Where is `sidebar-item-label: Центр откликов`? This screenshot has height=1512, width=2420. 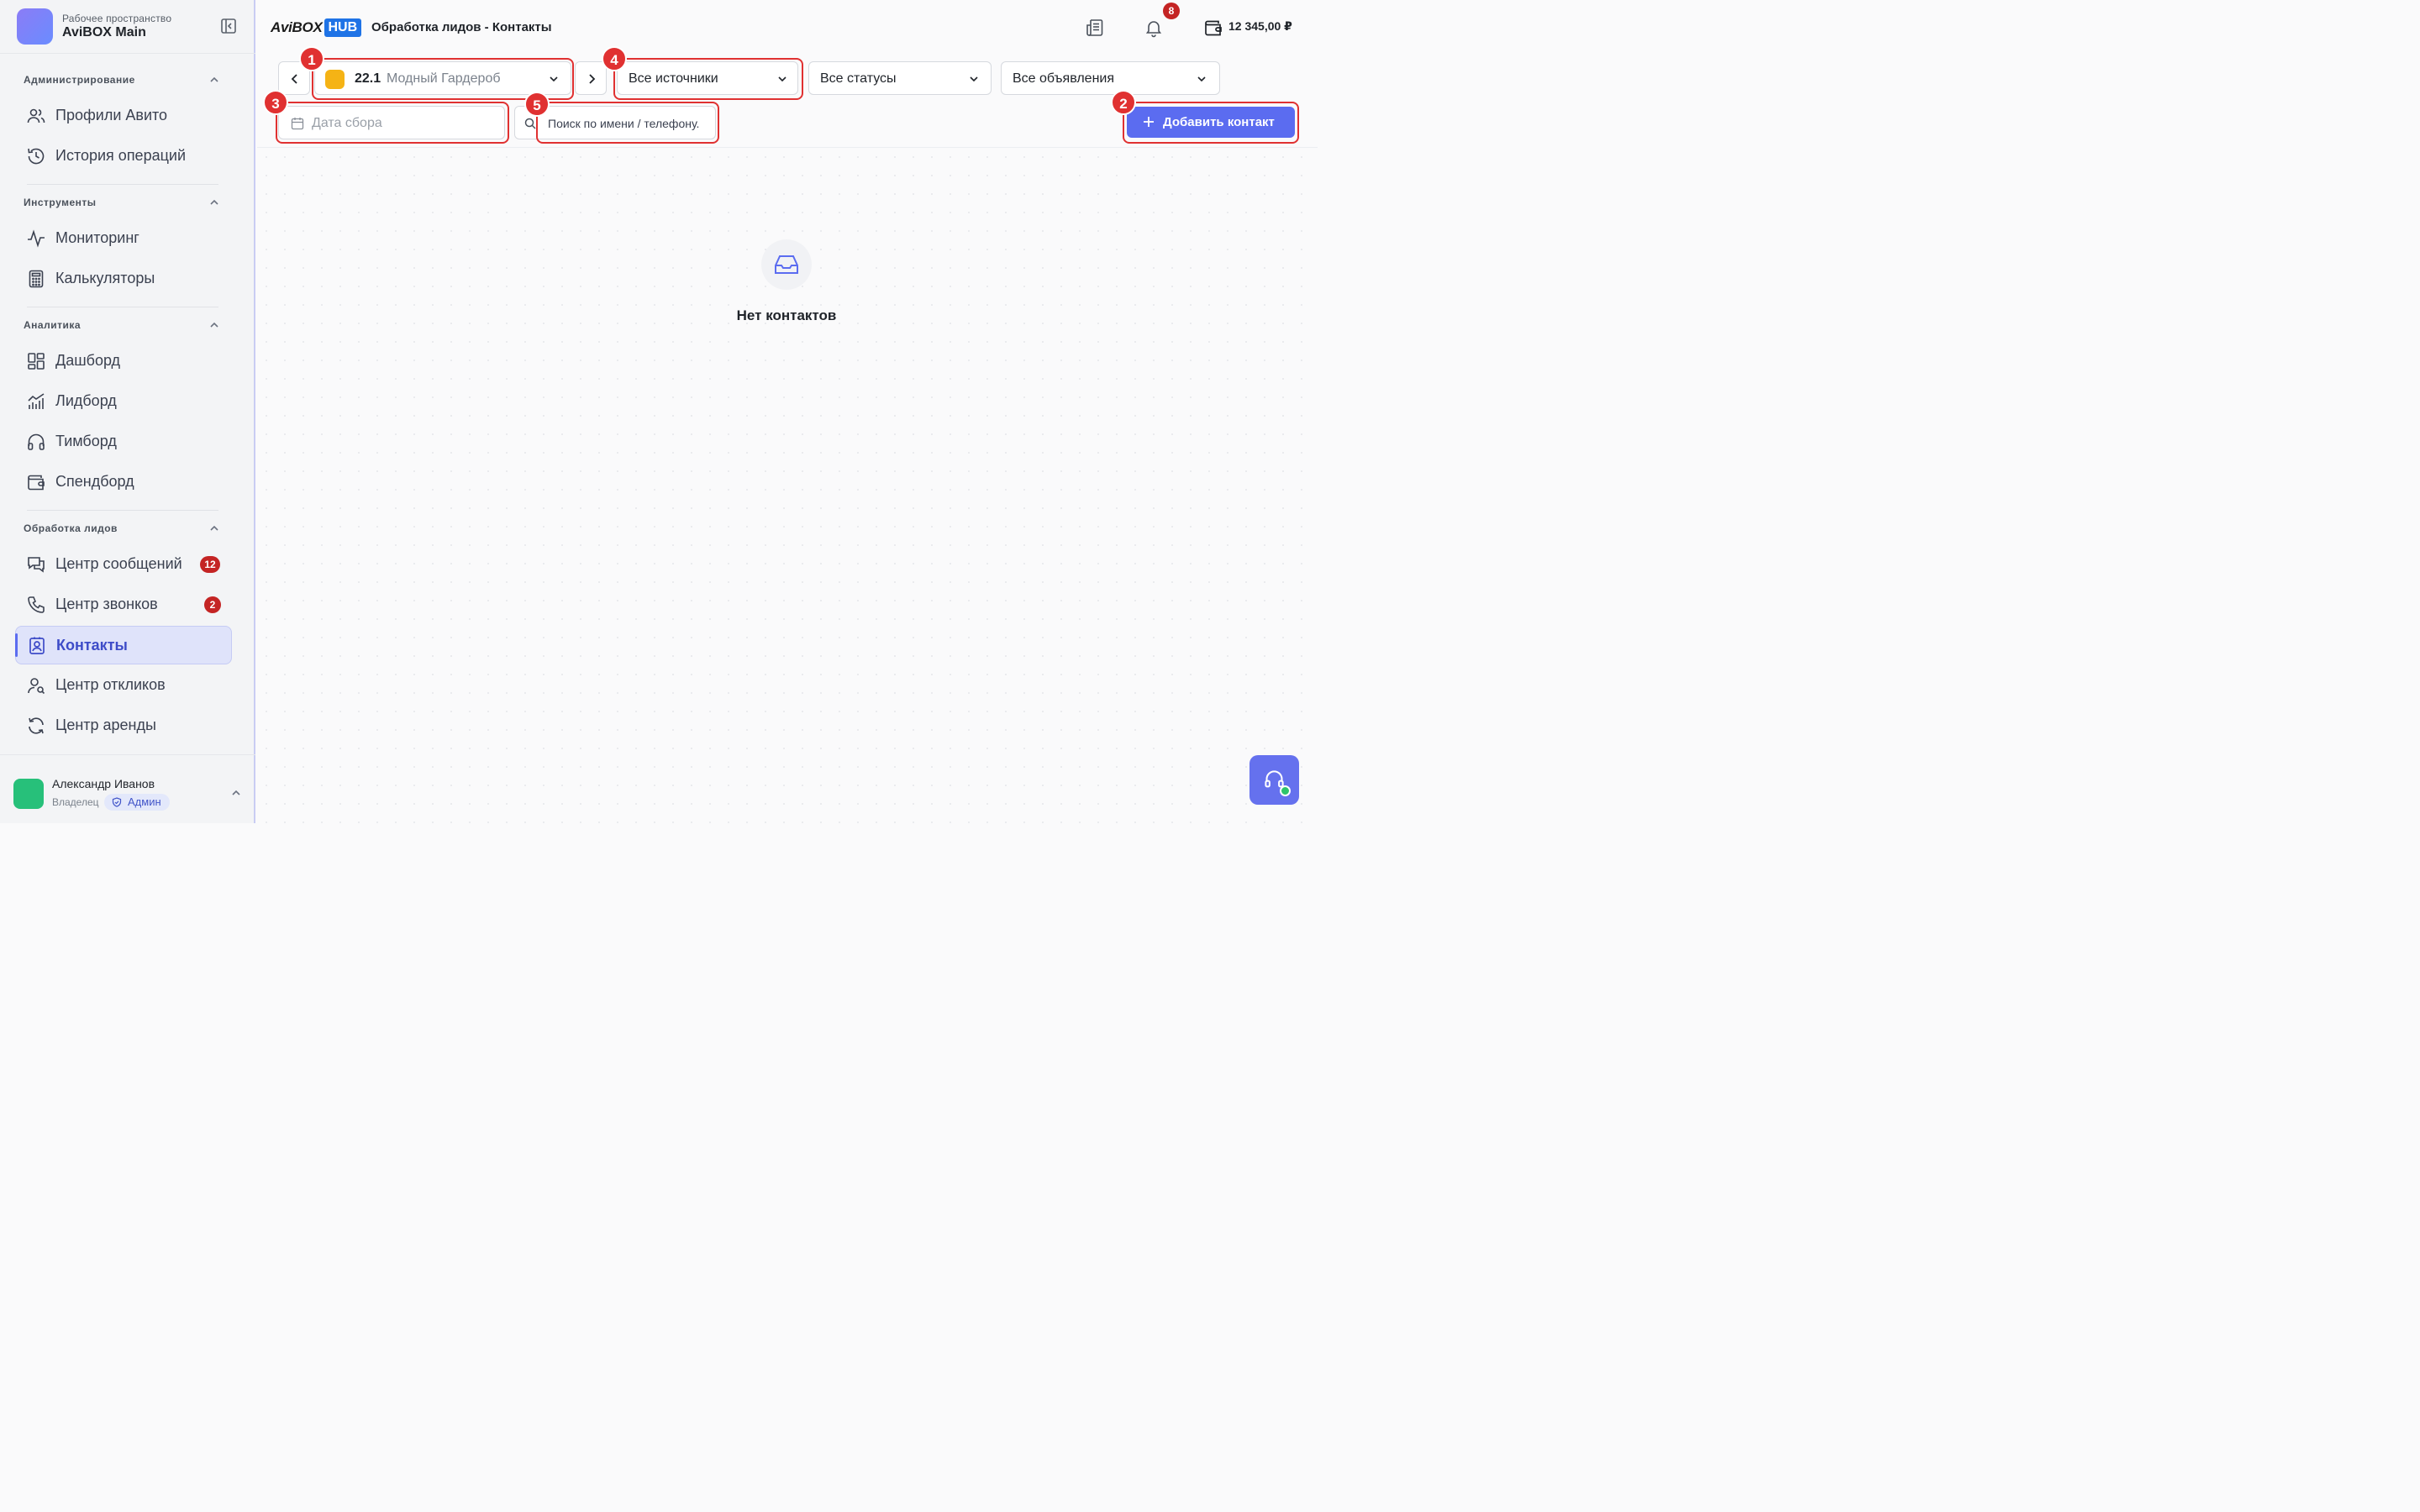 sidebar-item-label: Центр откликов is located at coordinates (110, 684).